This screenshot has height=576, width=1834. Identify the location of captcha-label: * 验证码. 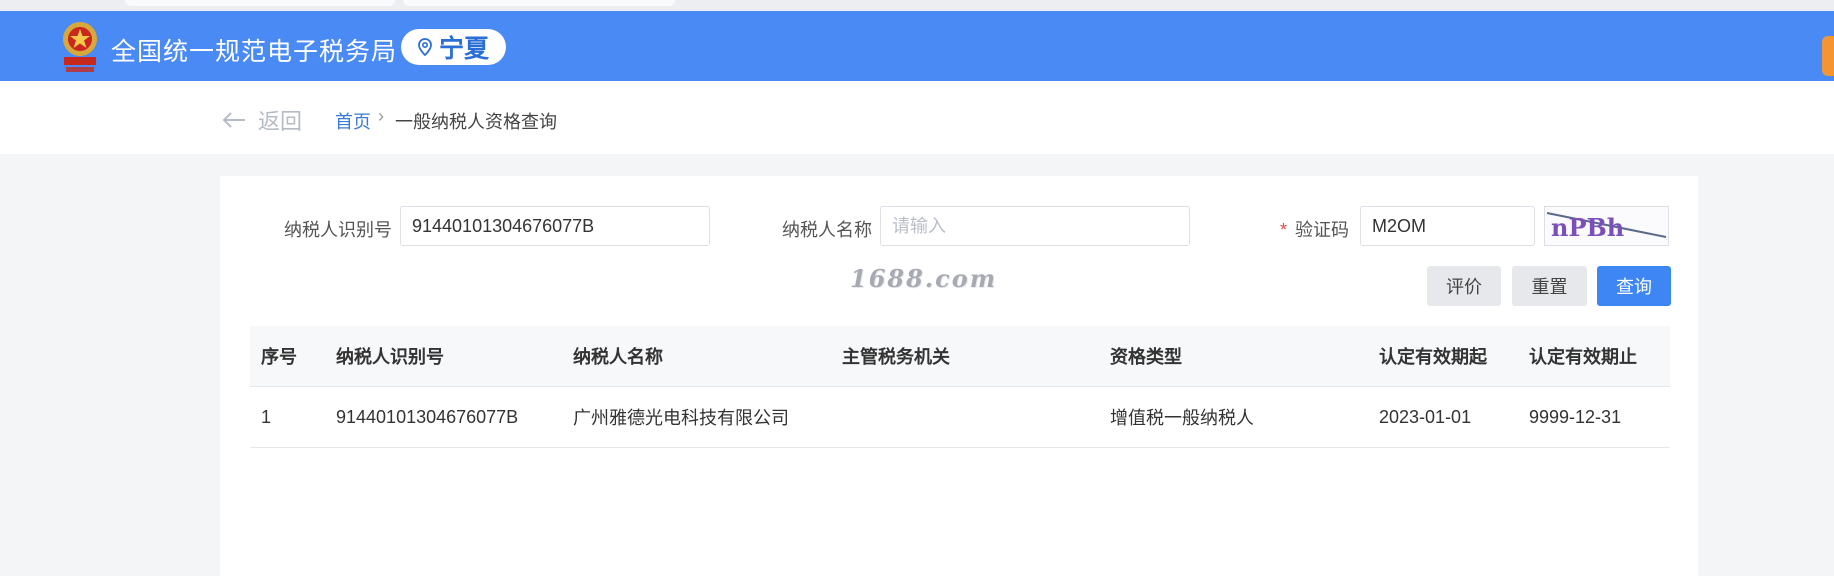
(1315, 230).